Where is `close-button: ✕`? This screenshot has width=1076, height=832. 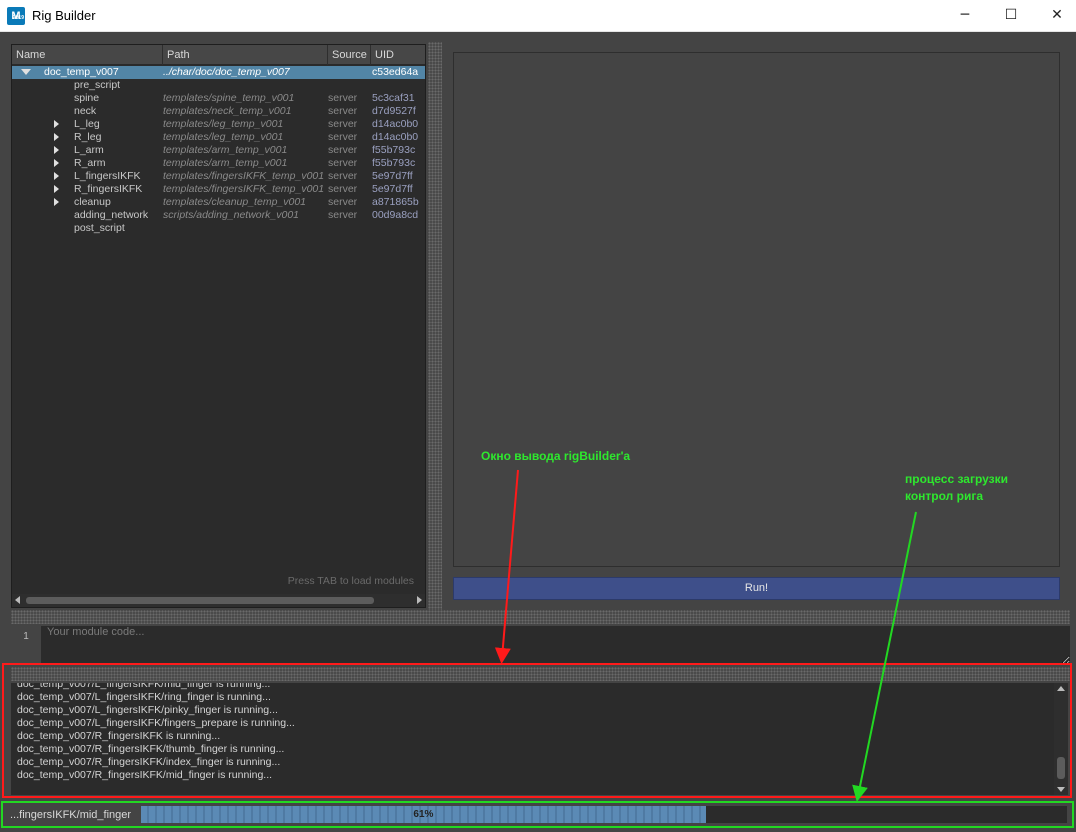 close-button: ✕ is located at coordinates (1055, 16).